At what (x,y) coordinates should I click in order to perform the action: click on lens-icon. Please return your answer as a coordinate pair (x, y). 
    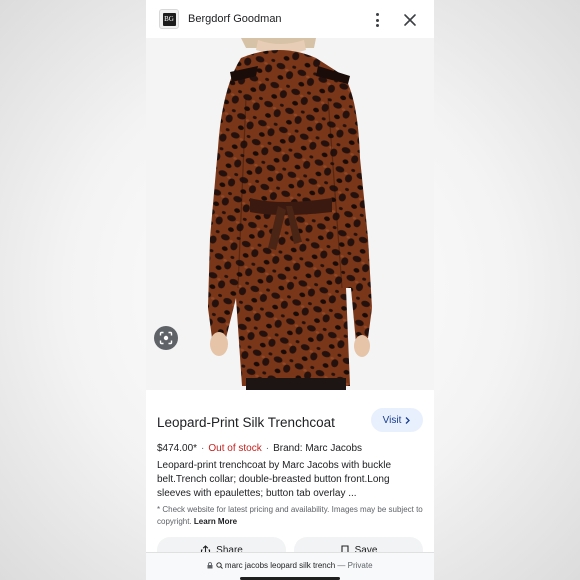
    Looking at the image, I should click on (166, 338).